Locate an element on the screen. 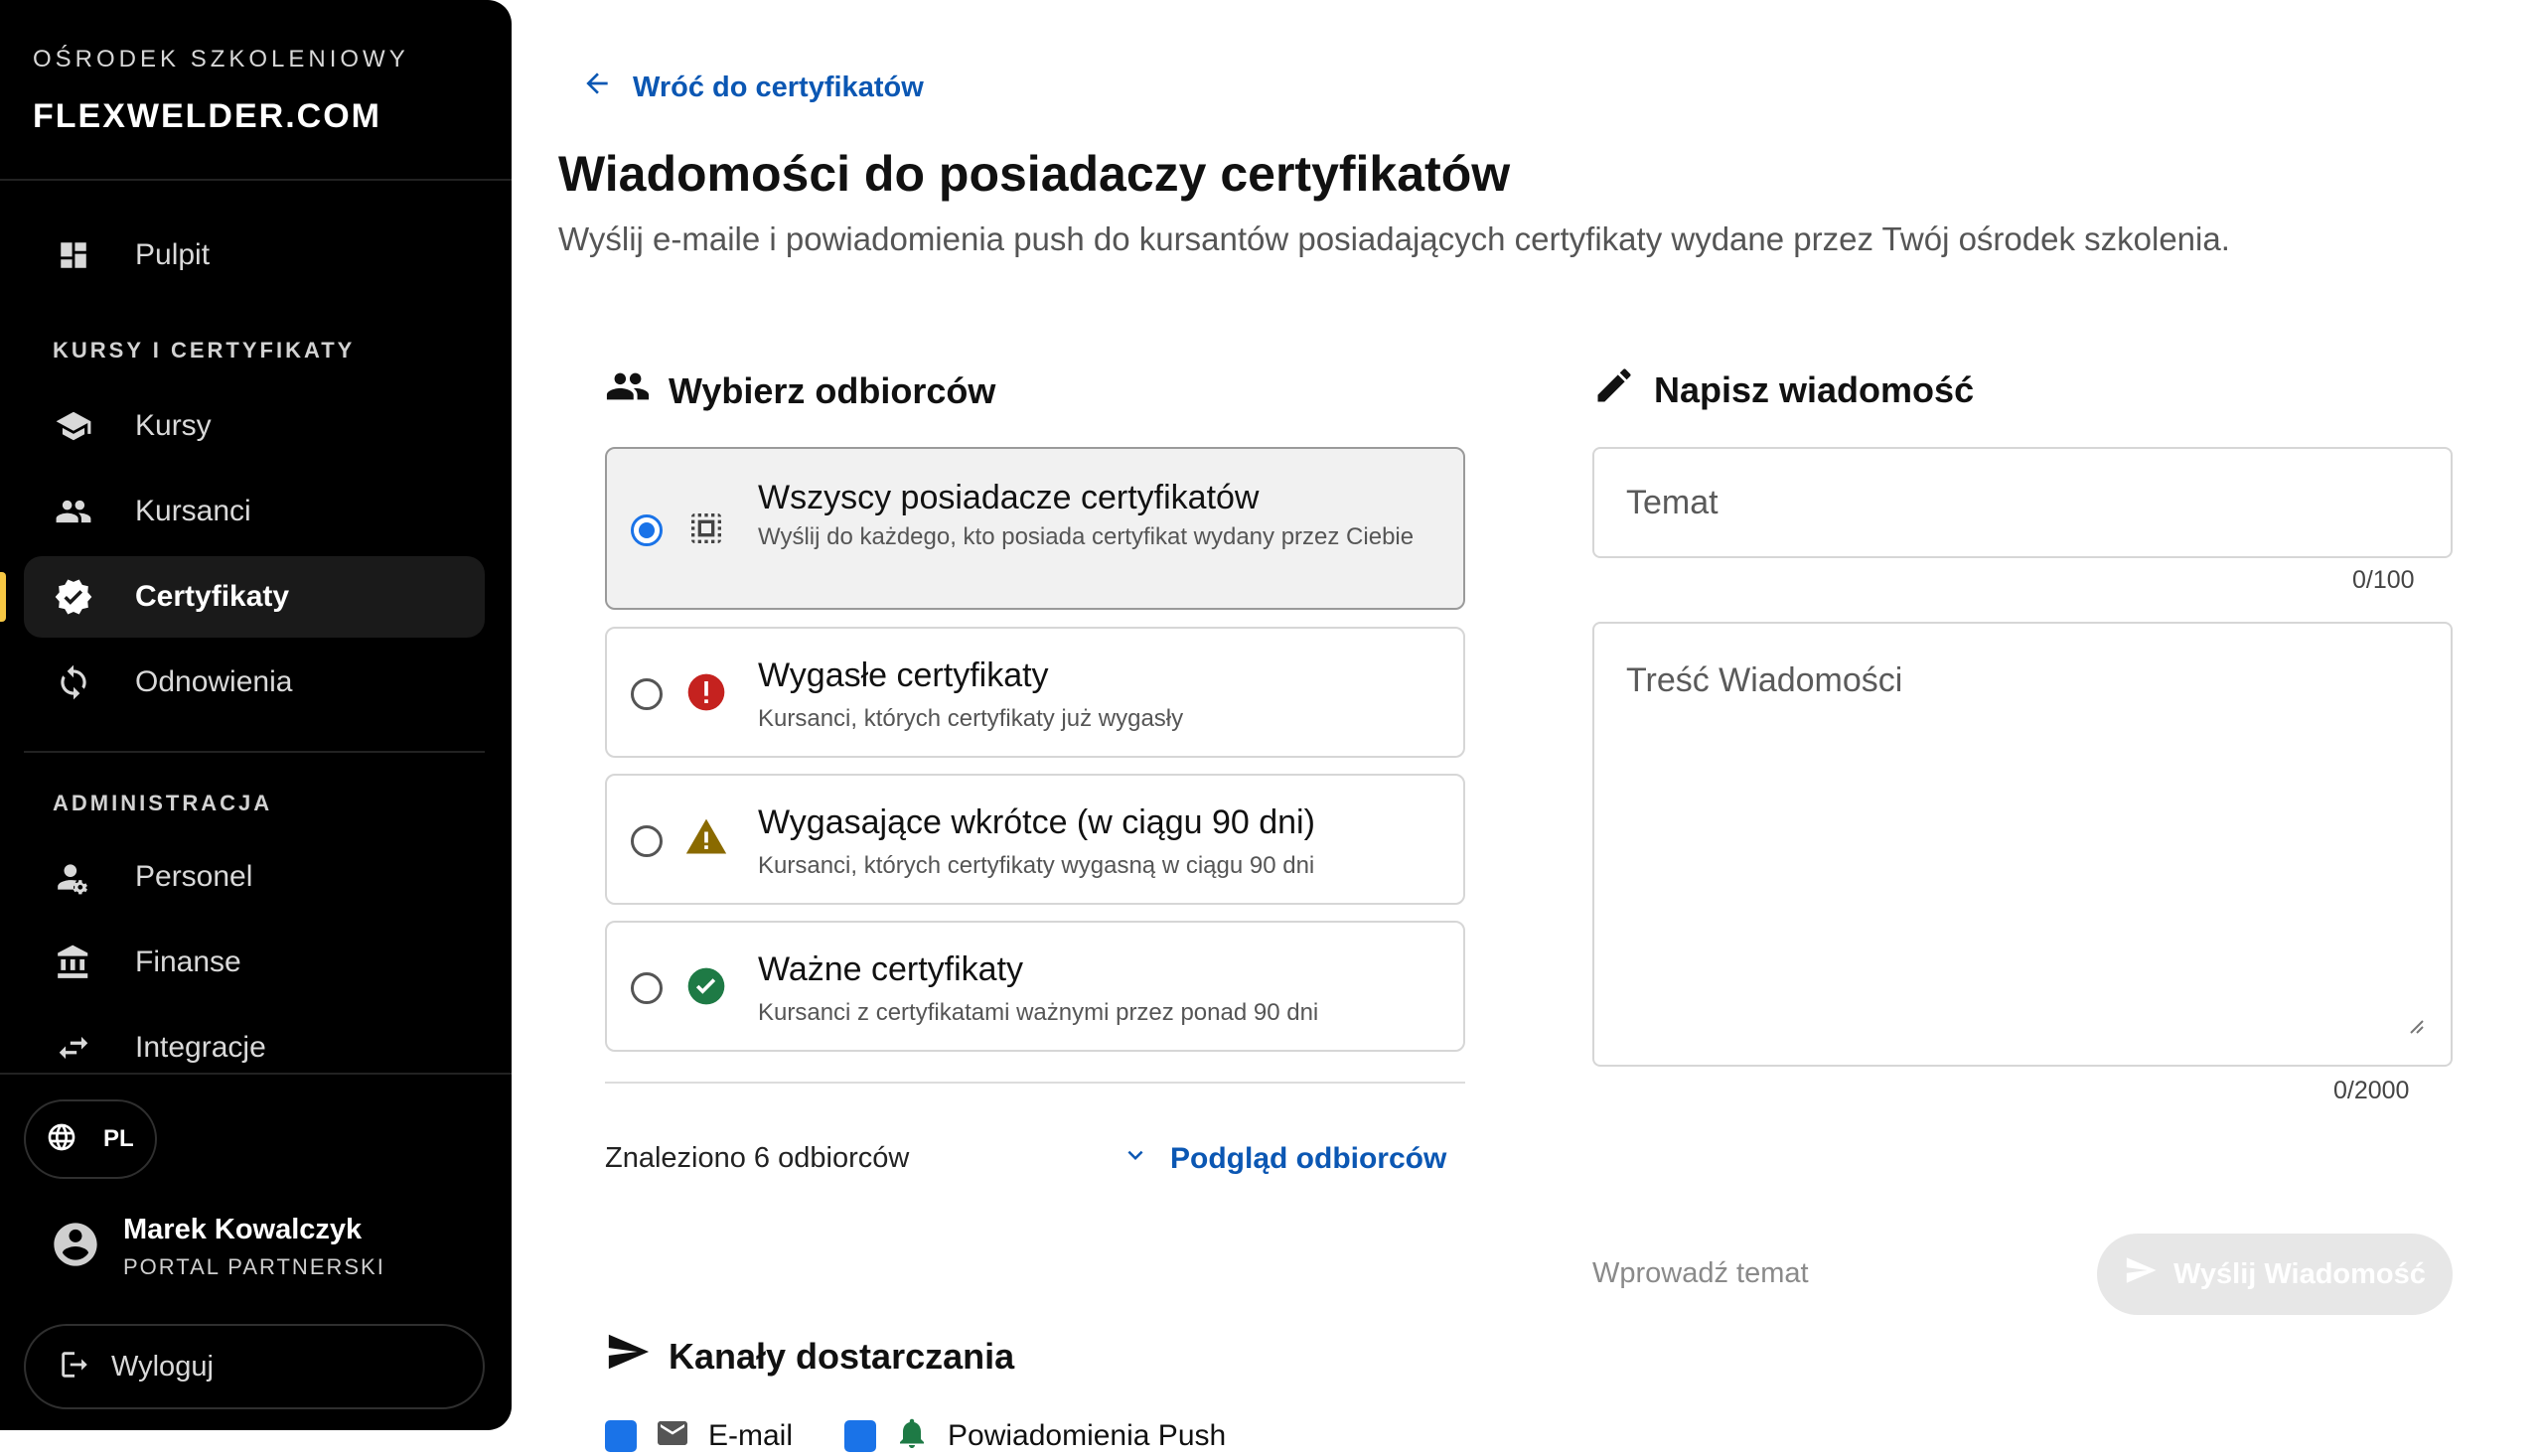 The width and height of the screenshot is (2543, 1456). sidebar-item-kursy: Kursy is located at coordinates (254, 426).